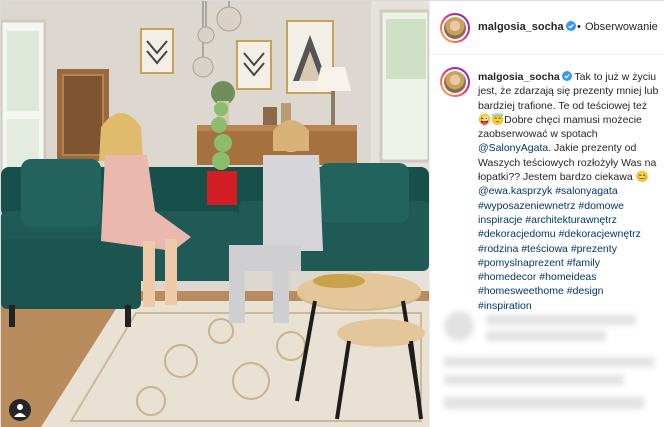 The width and height of the screenshot is (664, 427). Describe the element at coordinates (547, 364) in the screenshot. I see `blurred-comments` at that location.